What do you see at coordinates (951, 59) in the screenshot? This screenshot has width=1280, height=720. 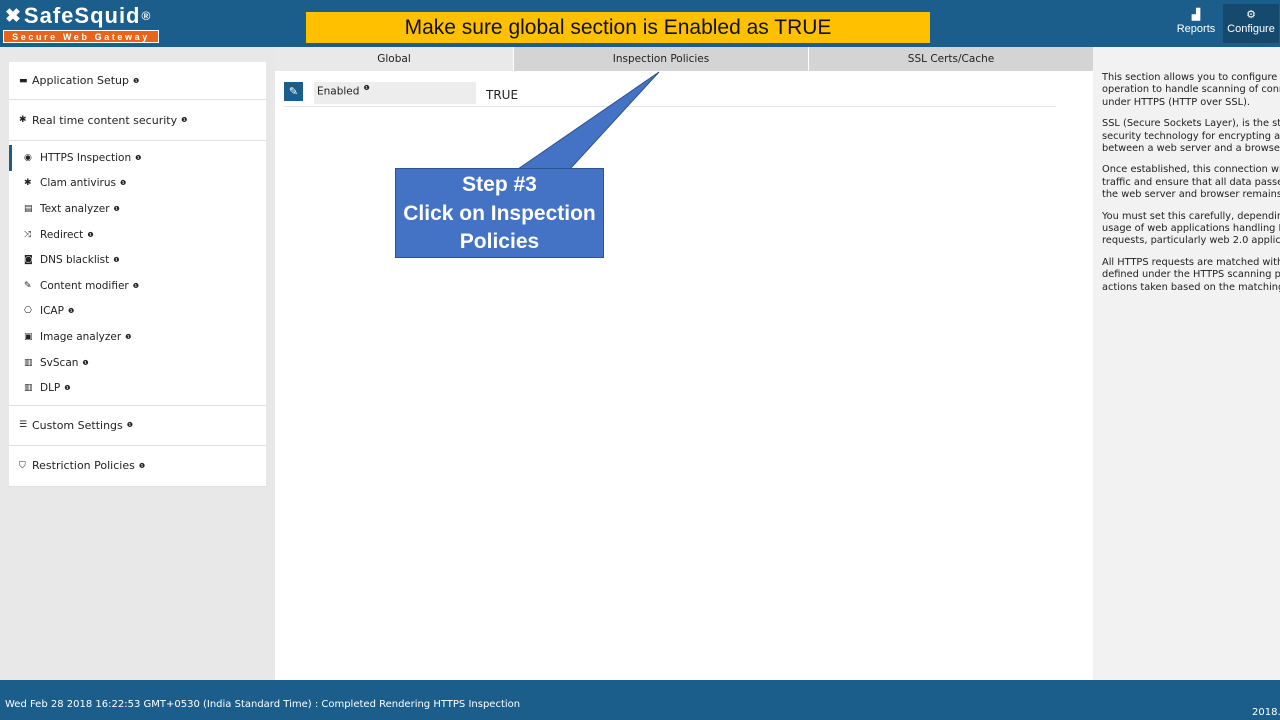 I see `tab-ssl-certs-cache: SSL Certs/Cache` at bounding box center [951, 59].